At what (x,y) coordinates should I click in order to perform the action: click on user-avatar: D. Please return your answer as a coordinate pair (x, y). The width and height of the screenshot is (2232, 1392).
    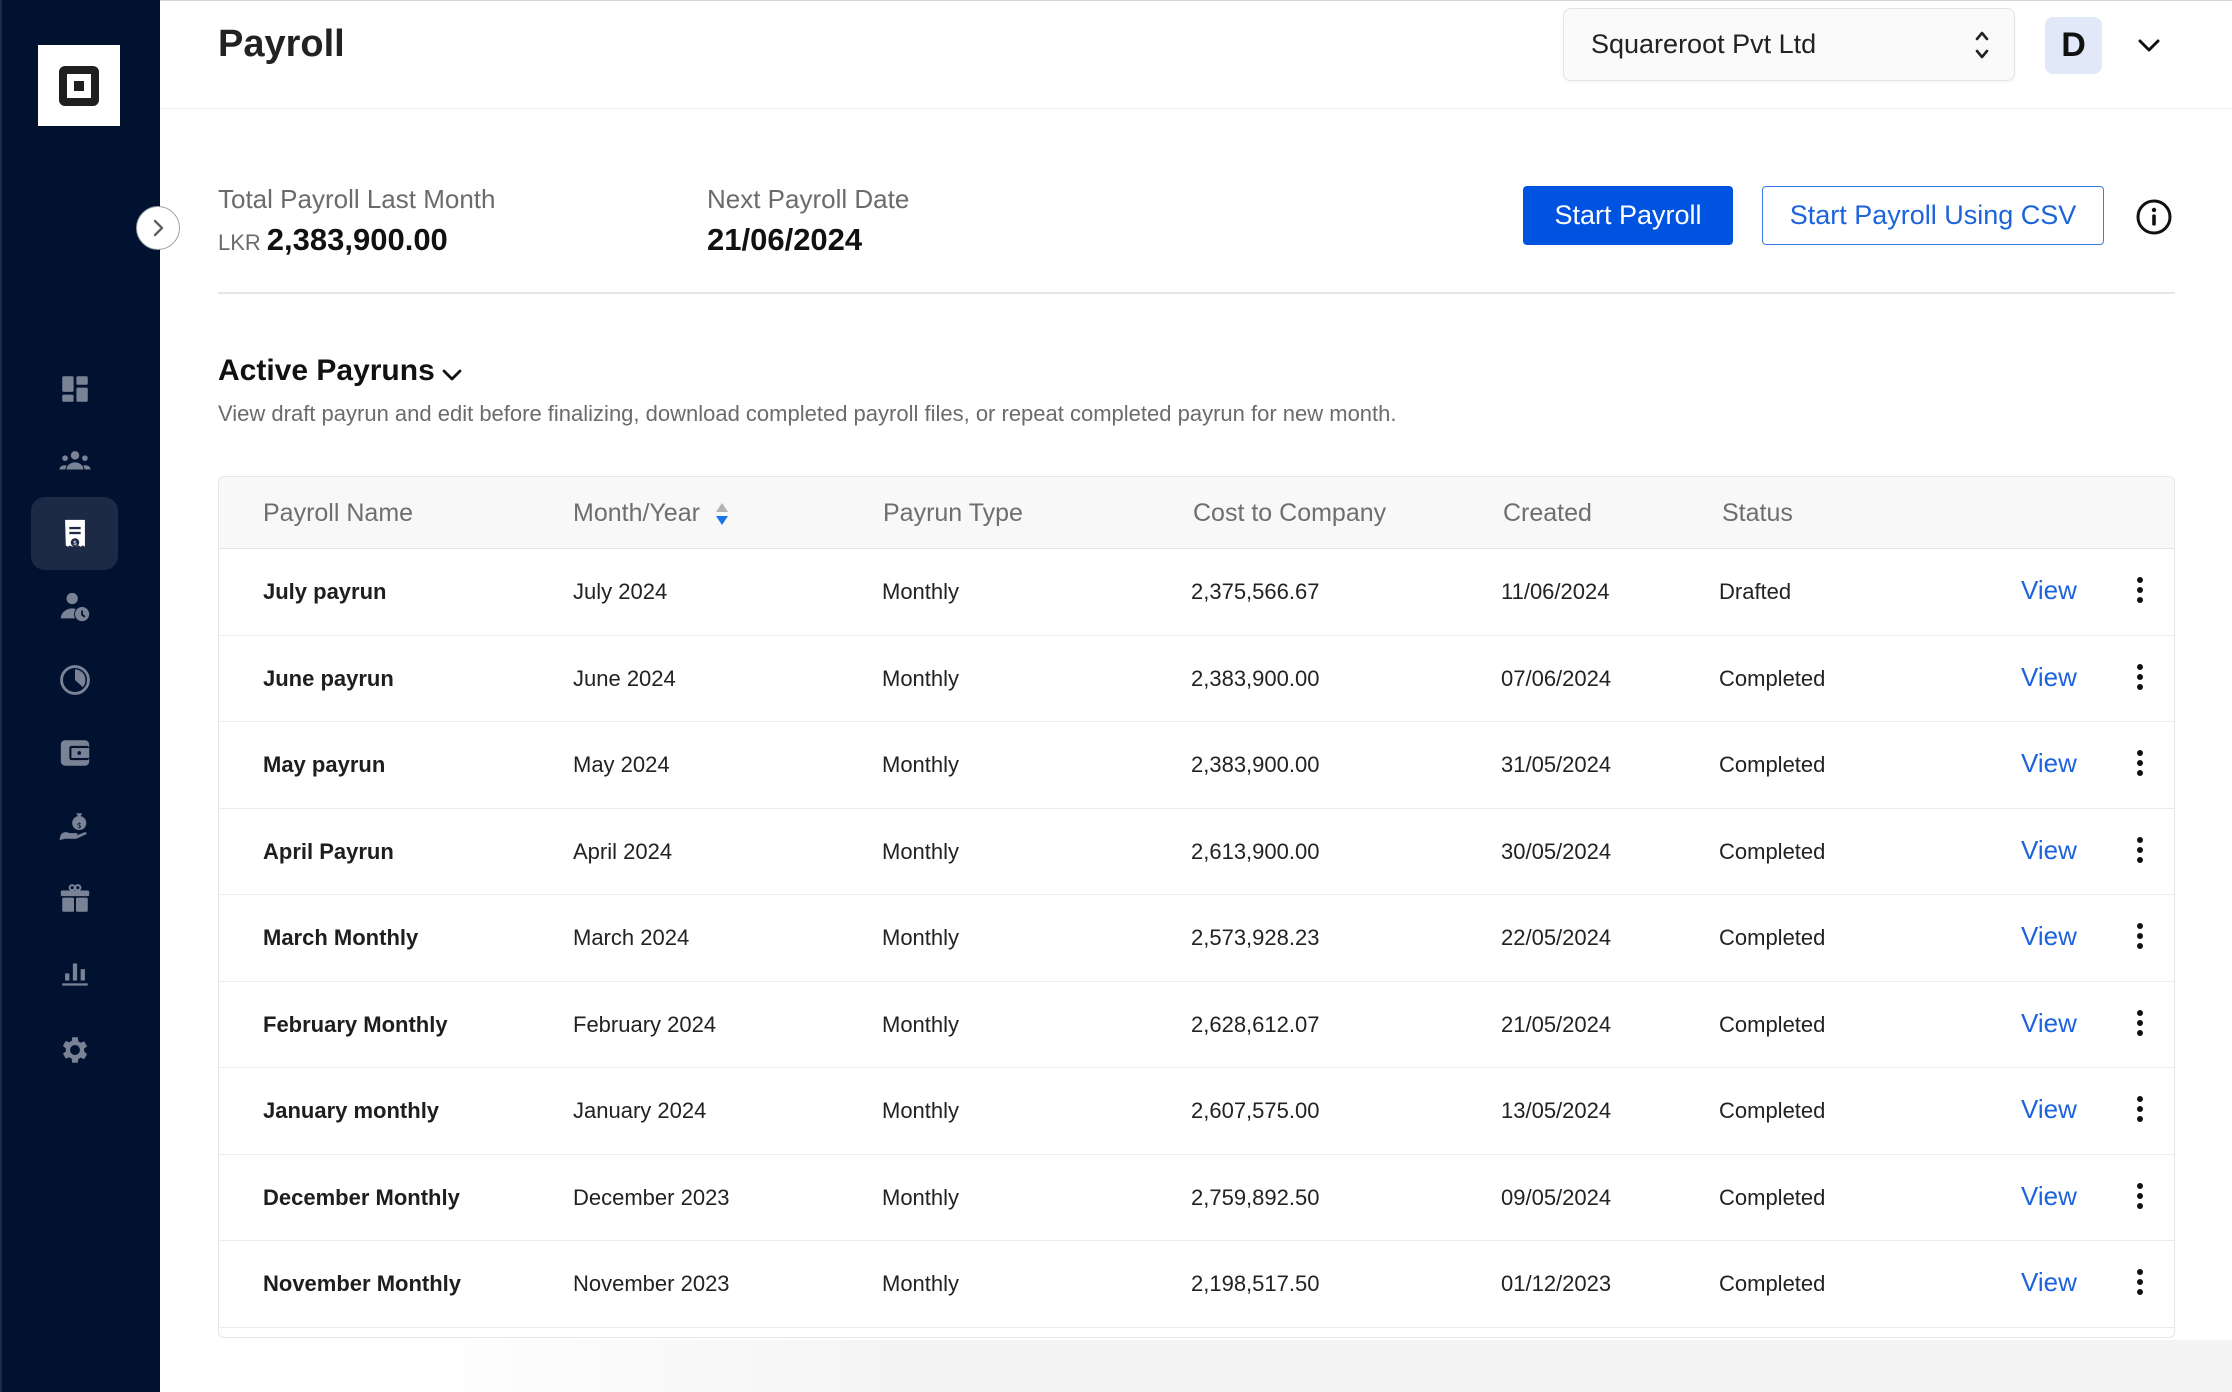
    Looking at the image, I should click on (2073, 45).